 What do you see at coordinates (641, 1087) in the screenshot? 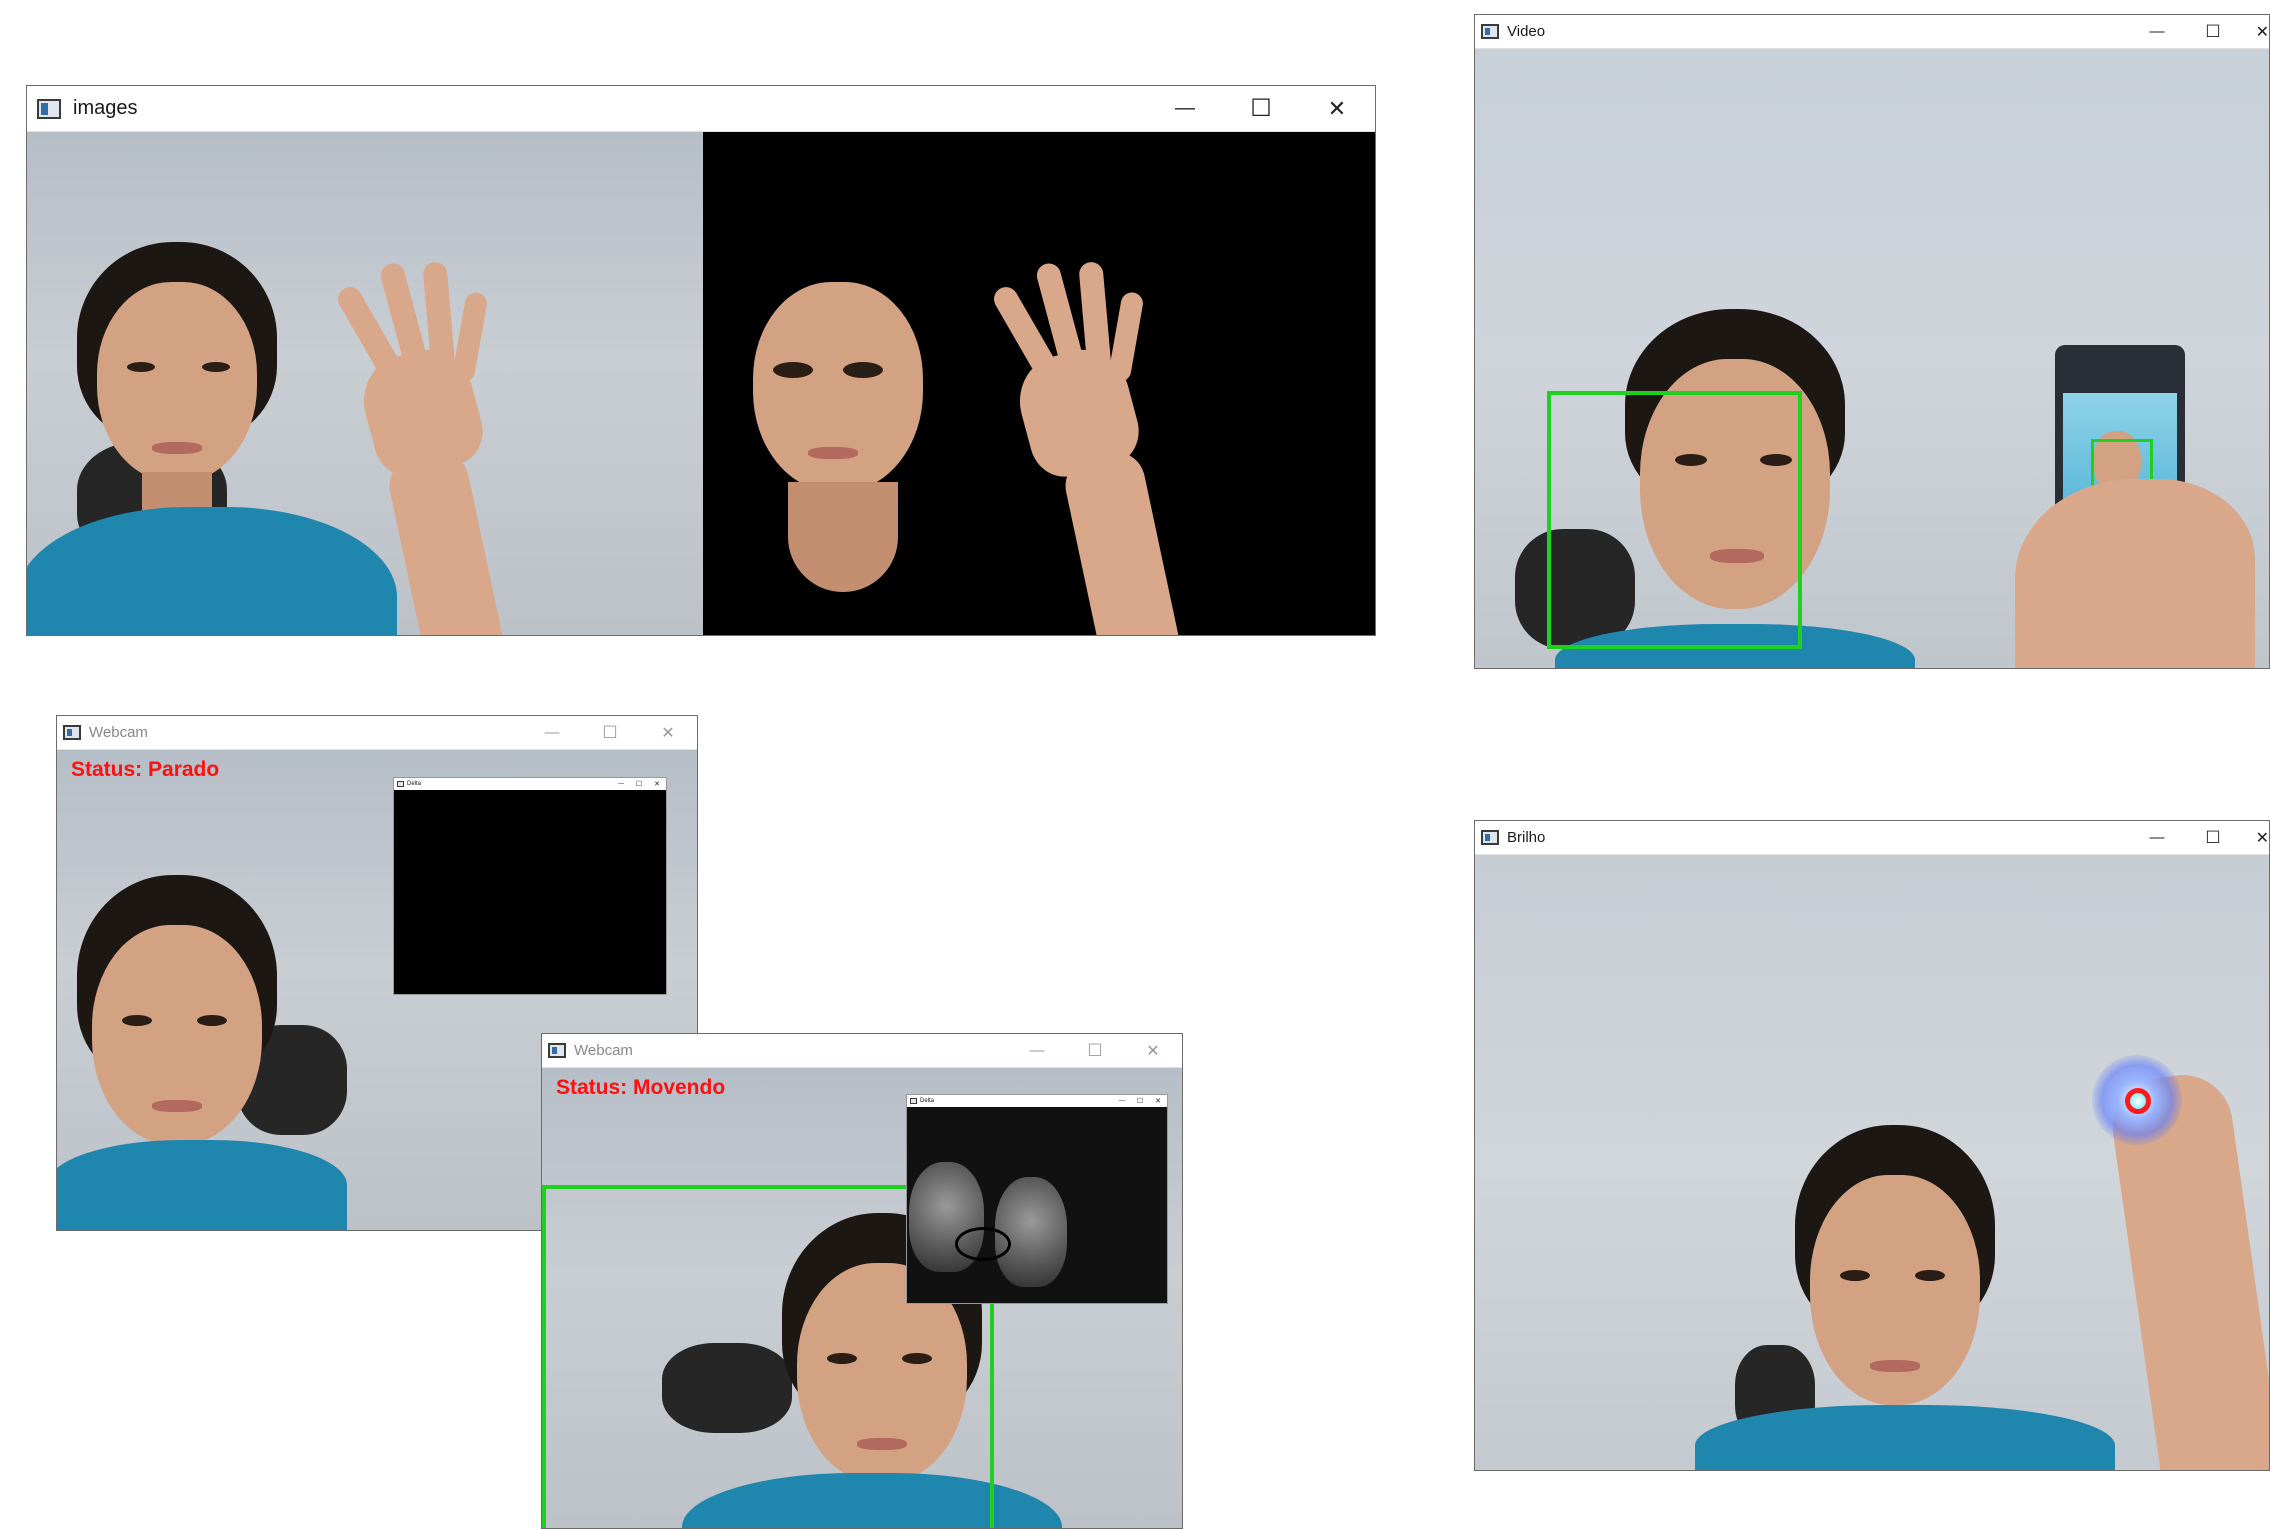
I see `status-text: Status: Movendo` at bounding box center [641, 1087].